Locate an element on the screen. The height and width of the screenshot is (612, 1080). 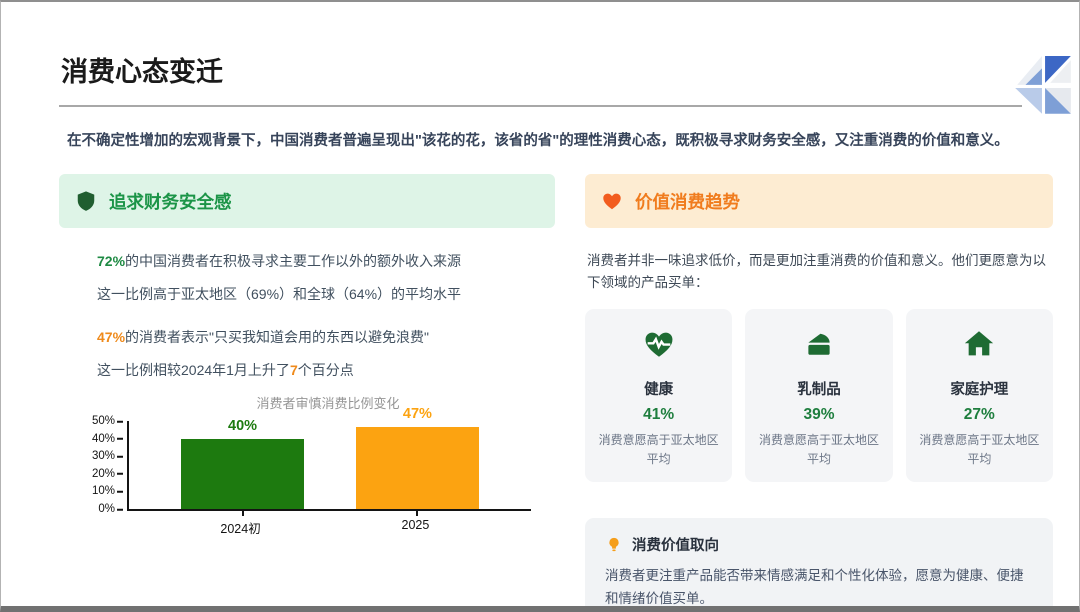
lightbulb-icon is located at coordinates (614, 544).